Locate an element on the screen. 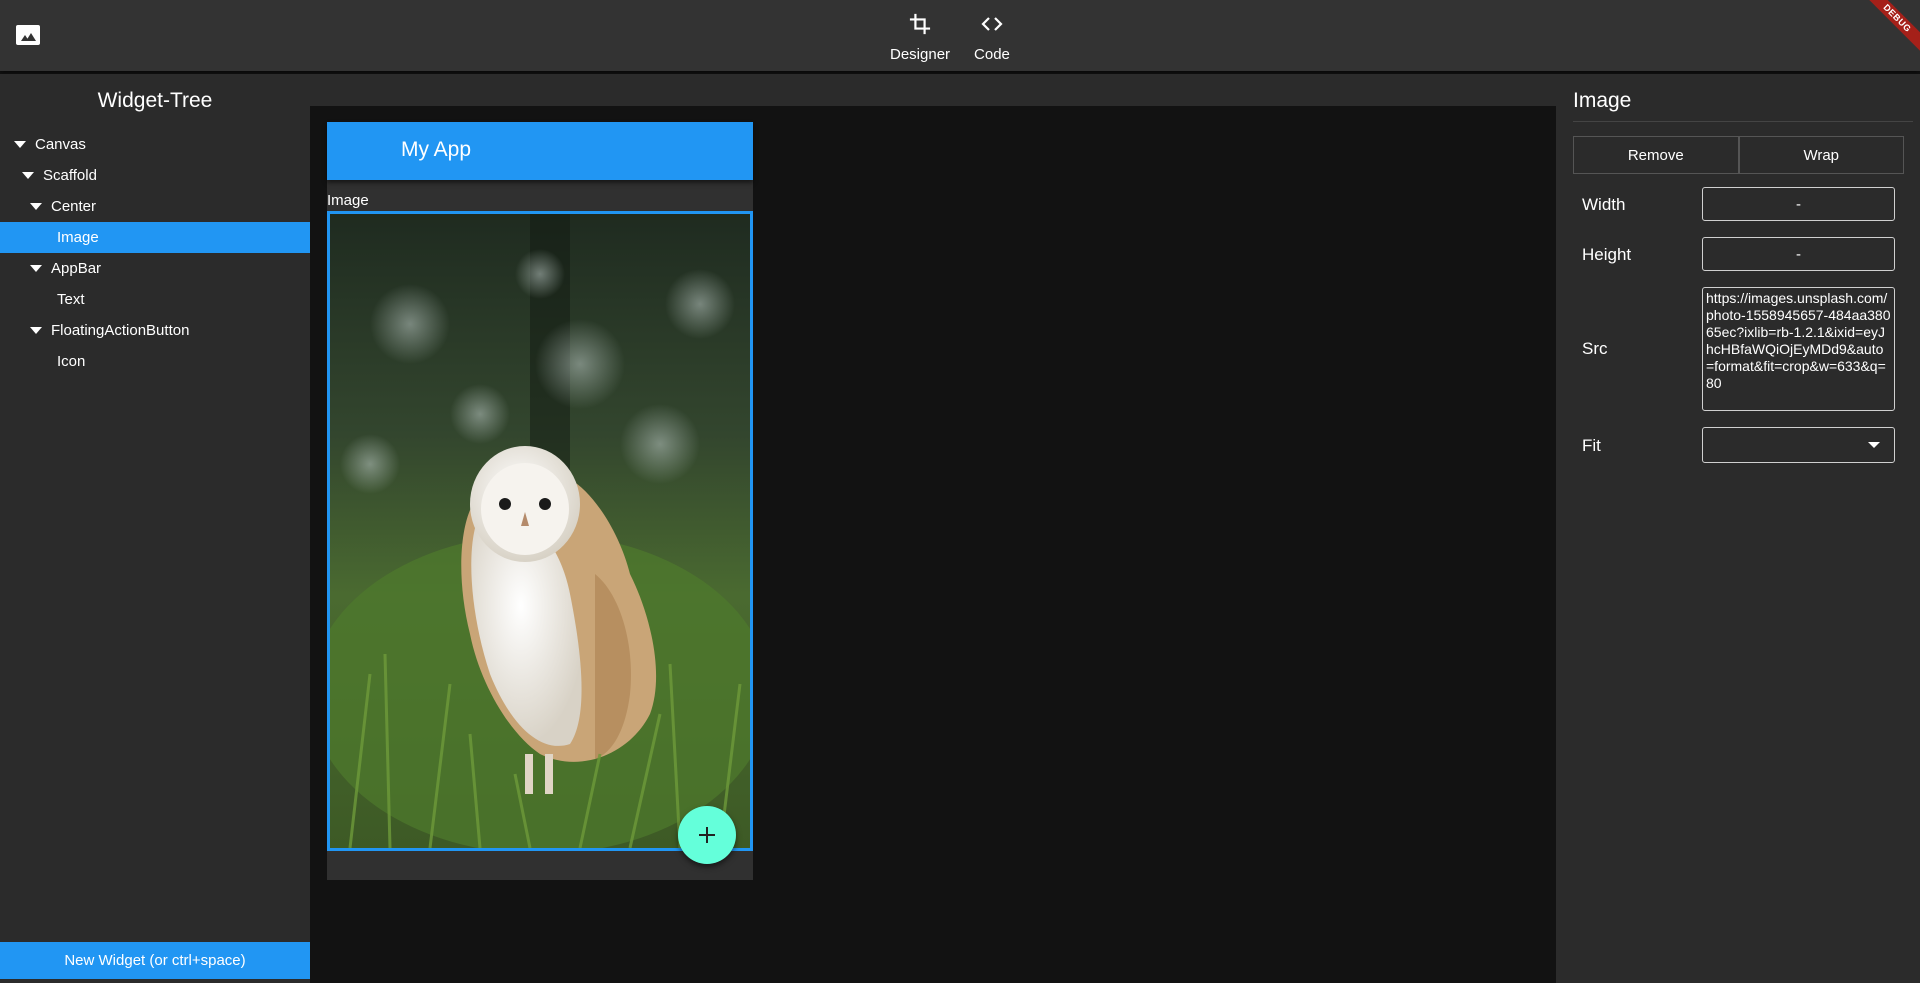 The width and height of the screenshot is (1920, 983). tree-node-label: AppBar is located at coordinates (76, 268).